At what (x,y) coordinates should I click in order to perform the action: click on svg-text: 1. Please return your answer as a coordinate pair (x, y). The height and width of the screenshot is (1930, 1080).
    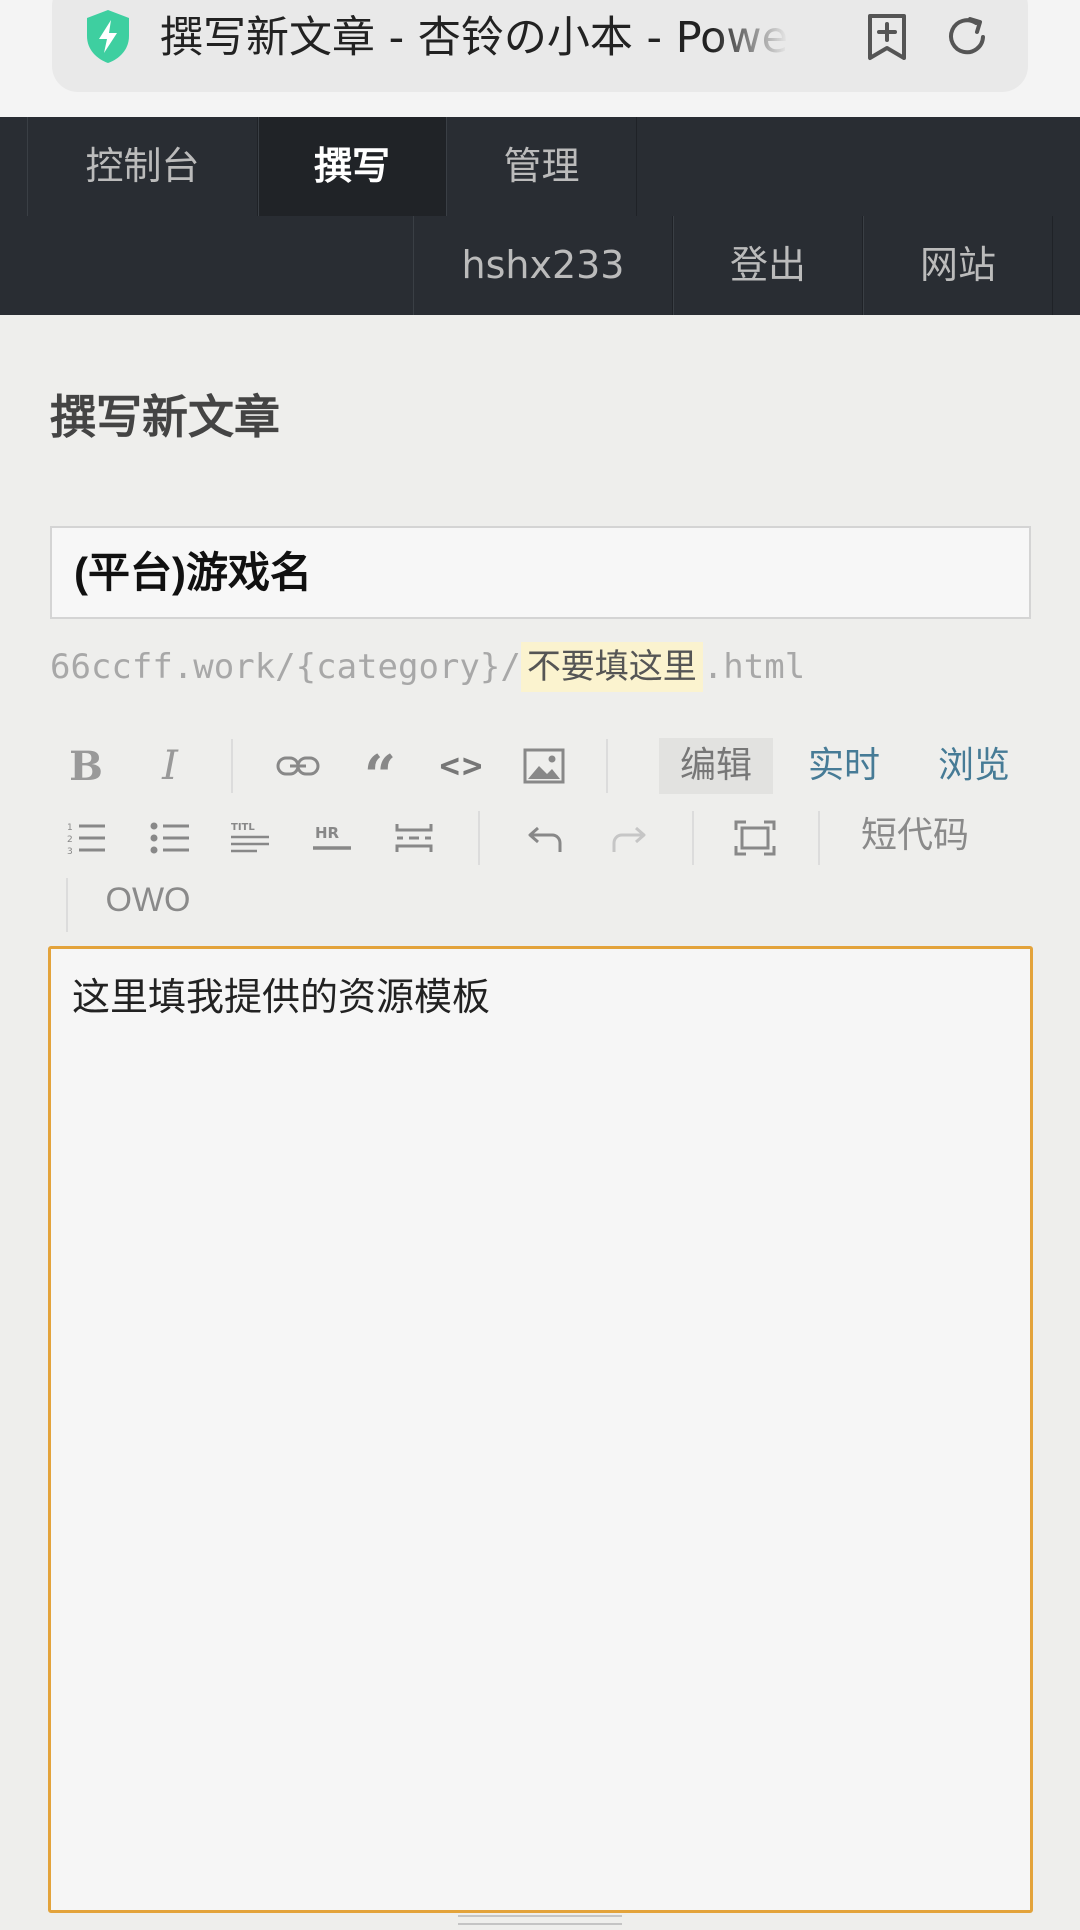
    Looking at the image, I should click on (70, 828).